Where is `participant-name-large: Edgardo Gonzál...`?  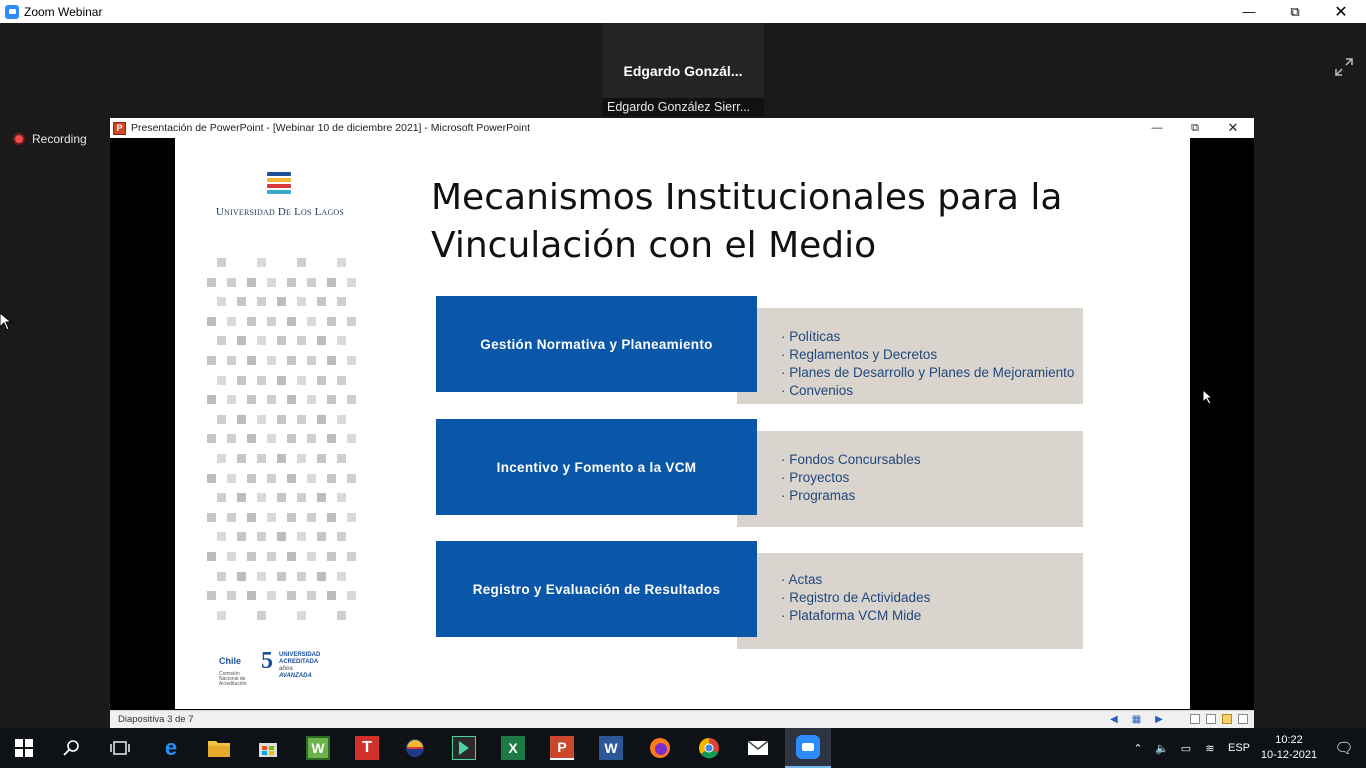
participant-name-large: Edgardo Gonzál... is located at coordinates (683, 71).